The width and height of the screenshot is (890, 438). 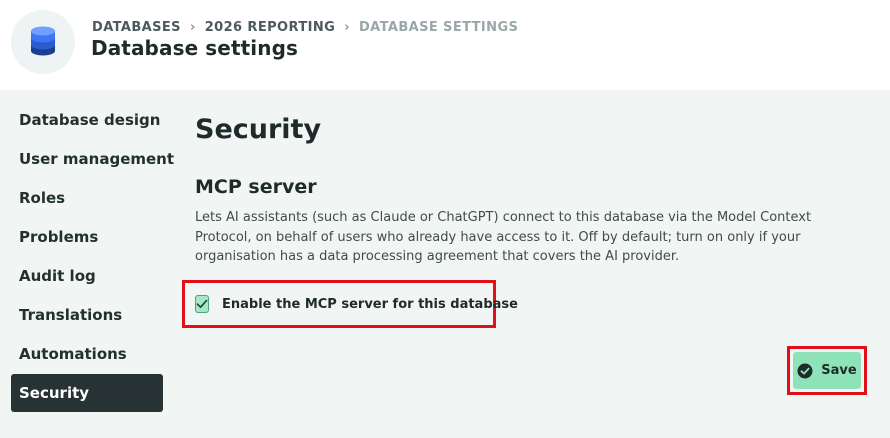 What do you see at coordinates (370, 304) in the screenshot?
I see `mcp-enable-label: Enable the MCP server for this database` at bounding box center [370, 304].